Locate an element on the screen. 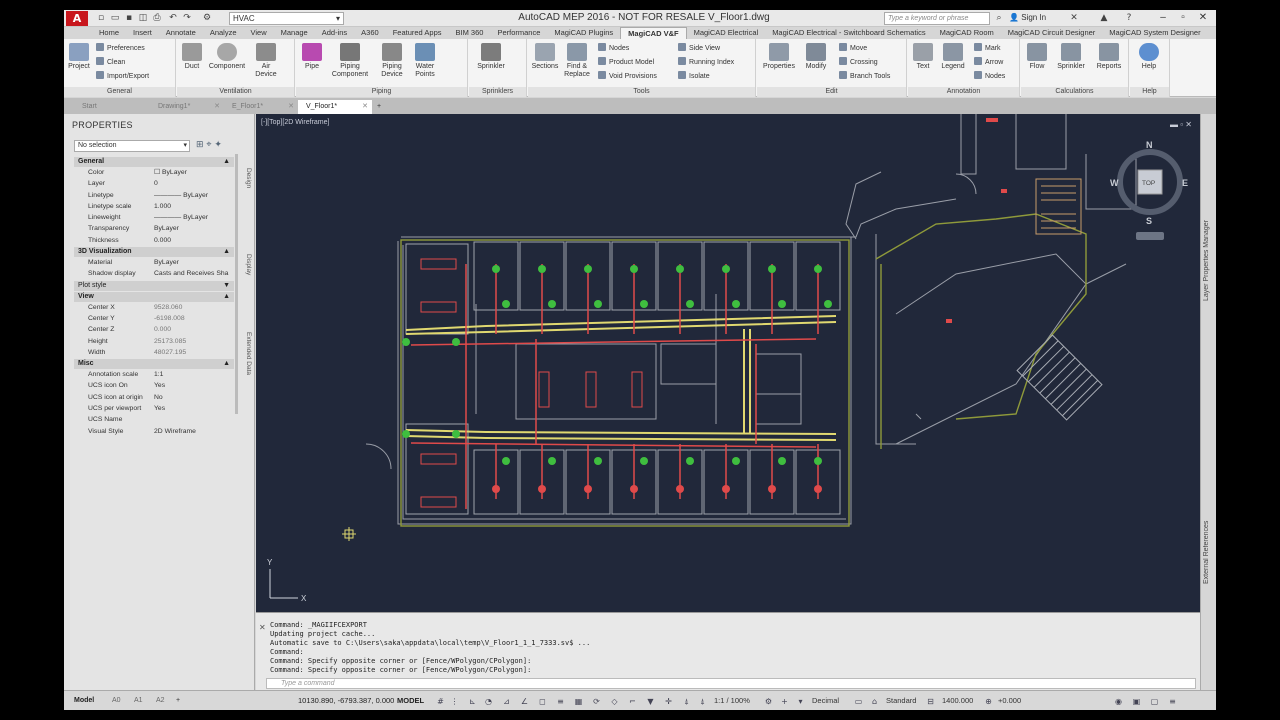 The image size is (1280, 720). viewcube is located at coordinates (1150, 194).